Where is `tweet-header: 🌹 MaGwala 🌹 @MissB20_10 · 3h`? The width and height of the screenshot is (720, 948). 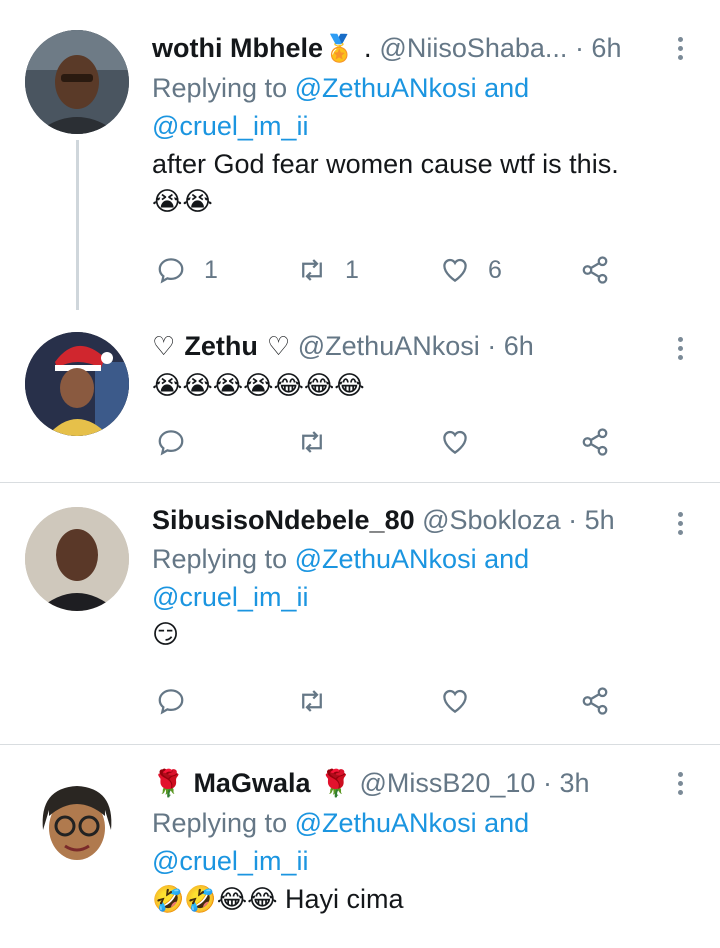
tweet-header: 🌹 MaGwala 🌹 @MissB20_10 · 3h is located at coordinates (412, 783).